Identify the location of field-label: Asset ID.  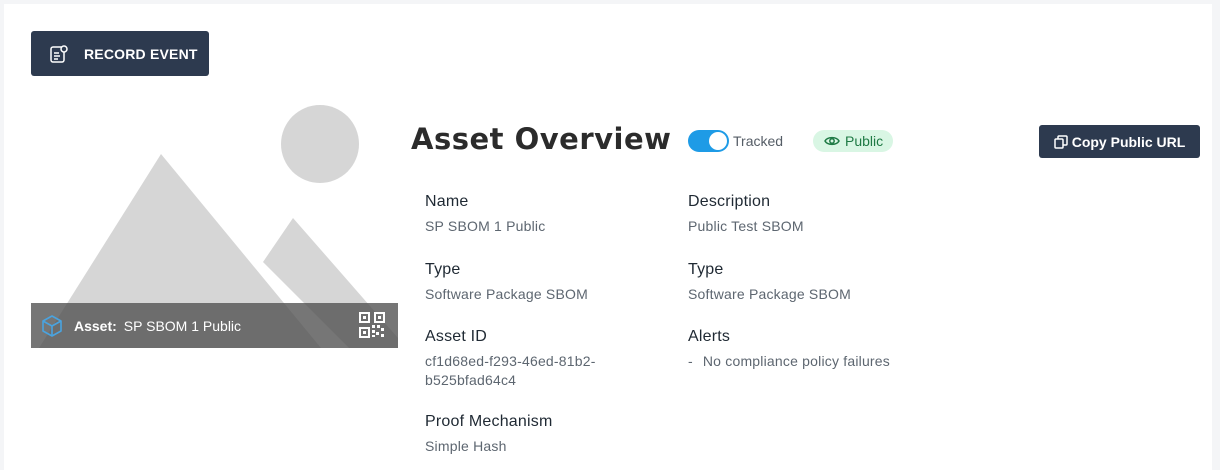
(456, 336).